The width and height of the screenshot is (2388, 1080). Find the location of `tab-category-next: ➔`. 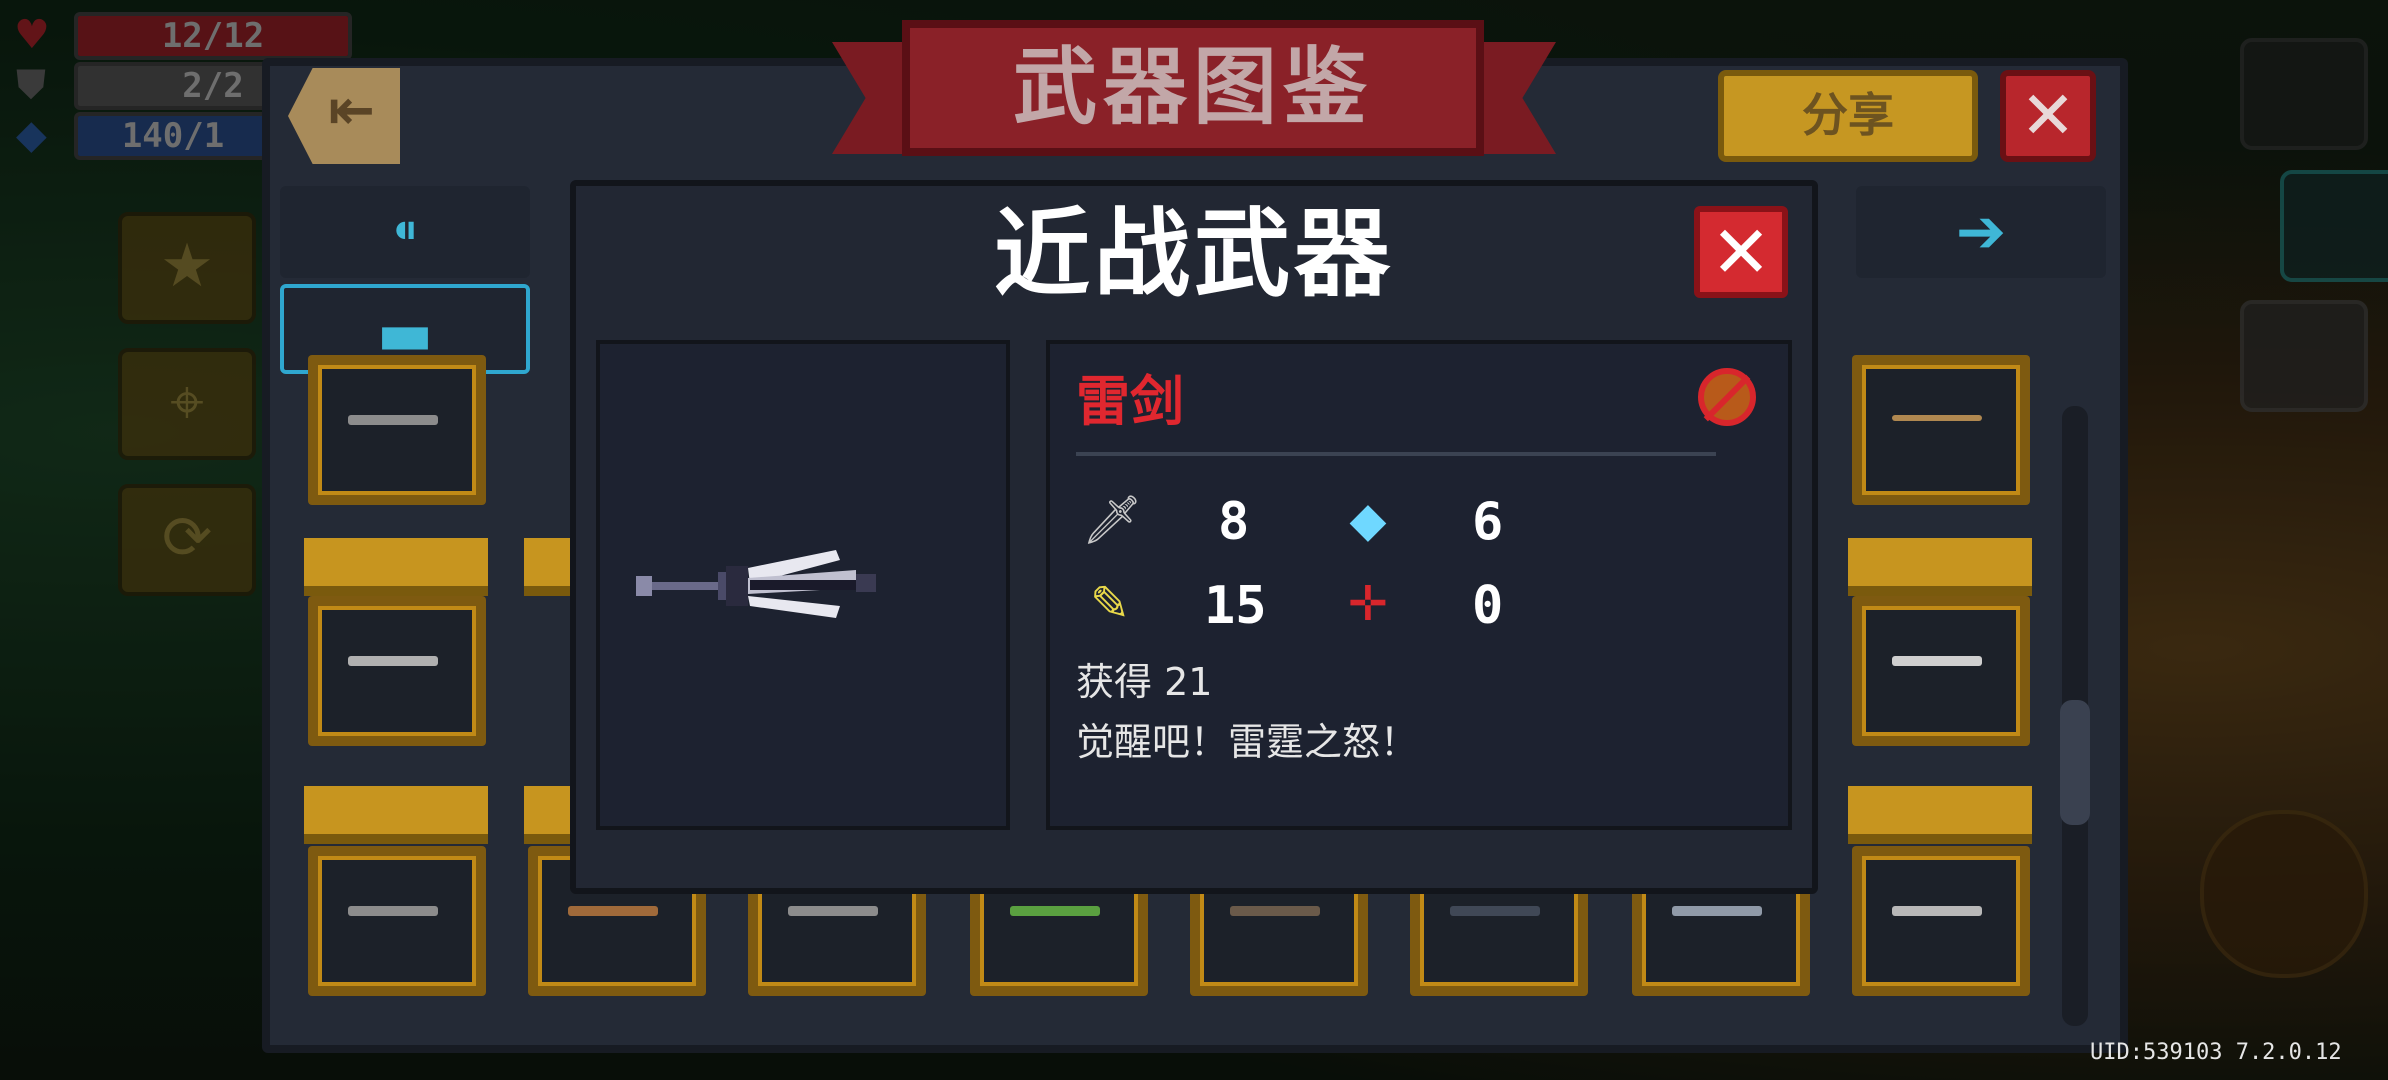

tab-category-next: ➔ is located at coordinates (1981, 232).